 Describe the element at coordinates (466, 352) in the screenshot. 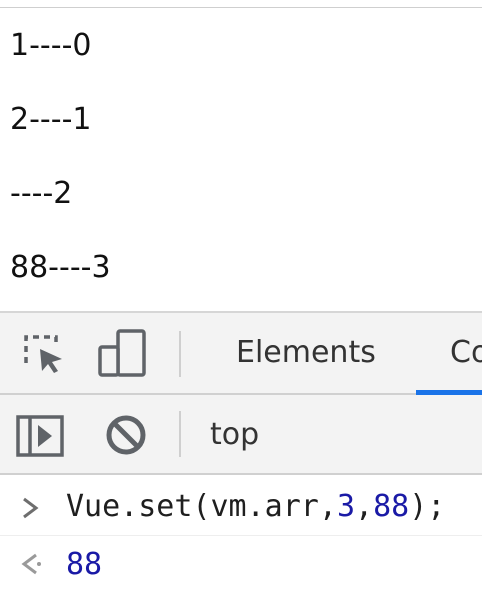

I see `tab-console: Co` at that location.